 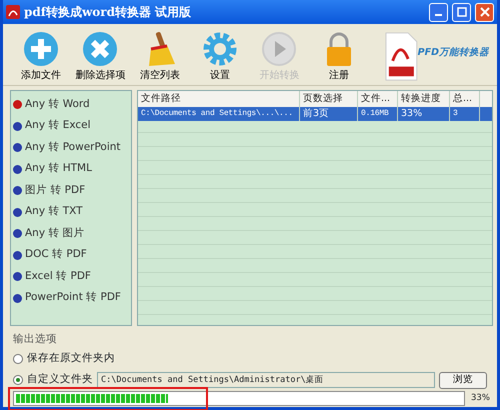 I want to click on format-item: Any 转 TXT, so click(x=71, y=212).